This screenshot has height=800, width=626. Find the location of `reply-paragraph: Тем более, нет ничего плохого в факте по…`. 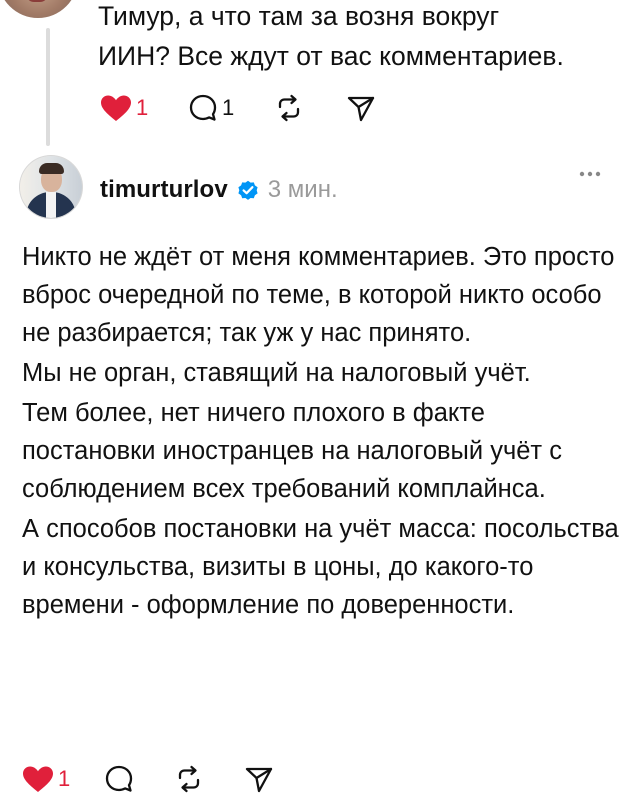

reply-paragraph: Тем более, нет ничего плохого в факте по… is located at coordinates (292, 451).